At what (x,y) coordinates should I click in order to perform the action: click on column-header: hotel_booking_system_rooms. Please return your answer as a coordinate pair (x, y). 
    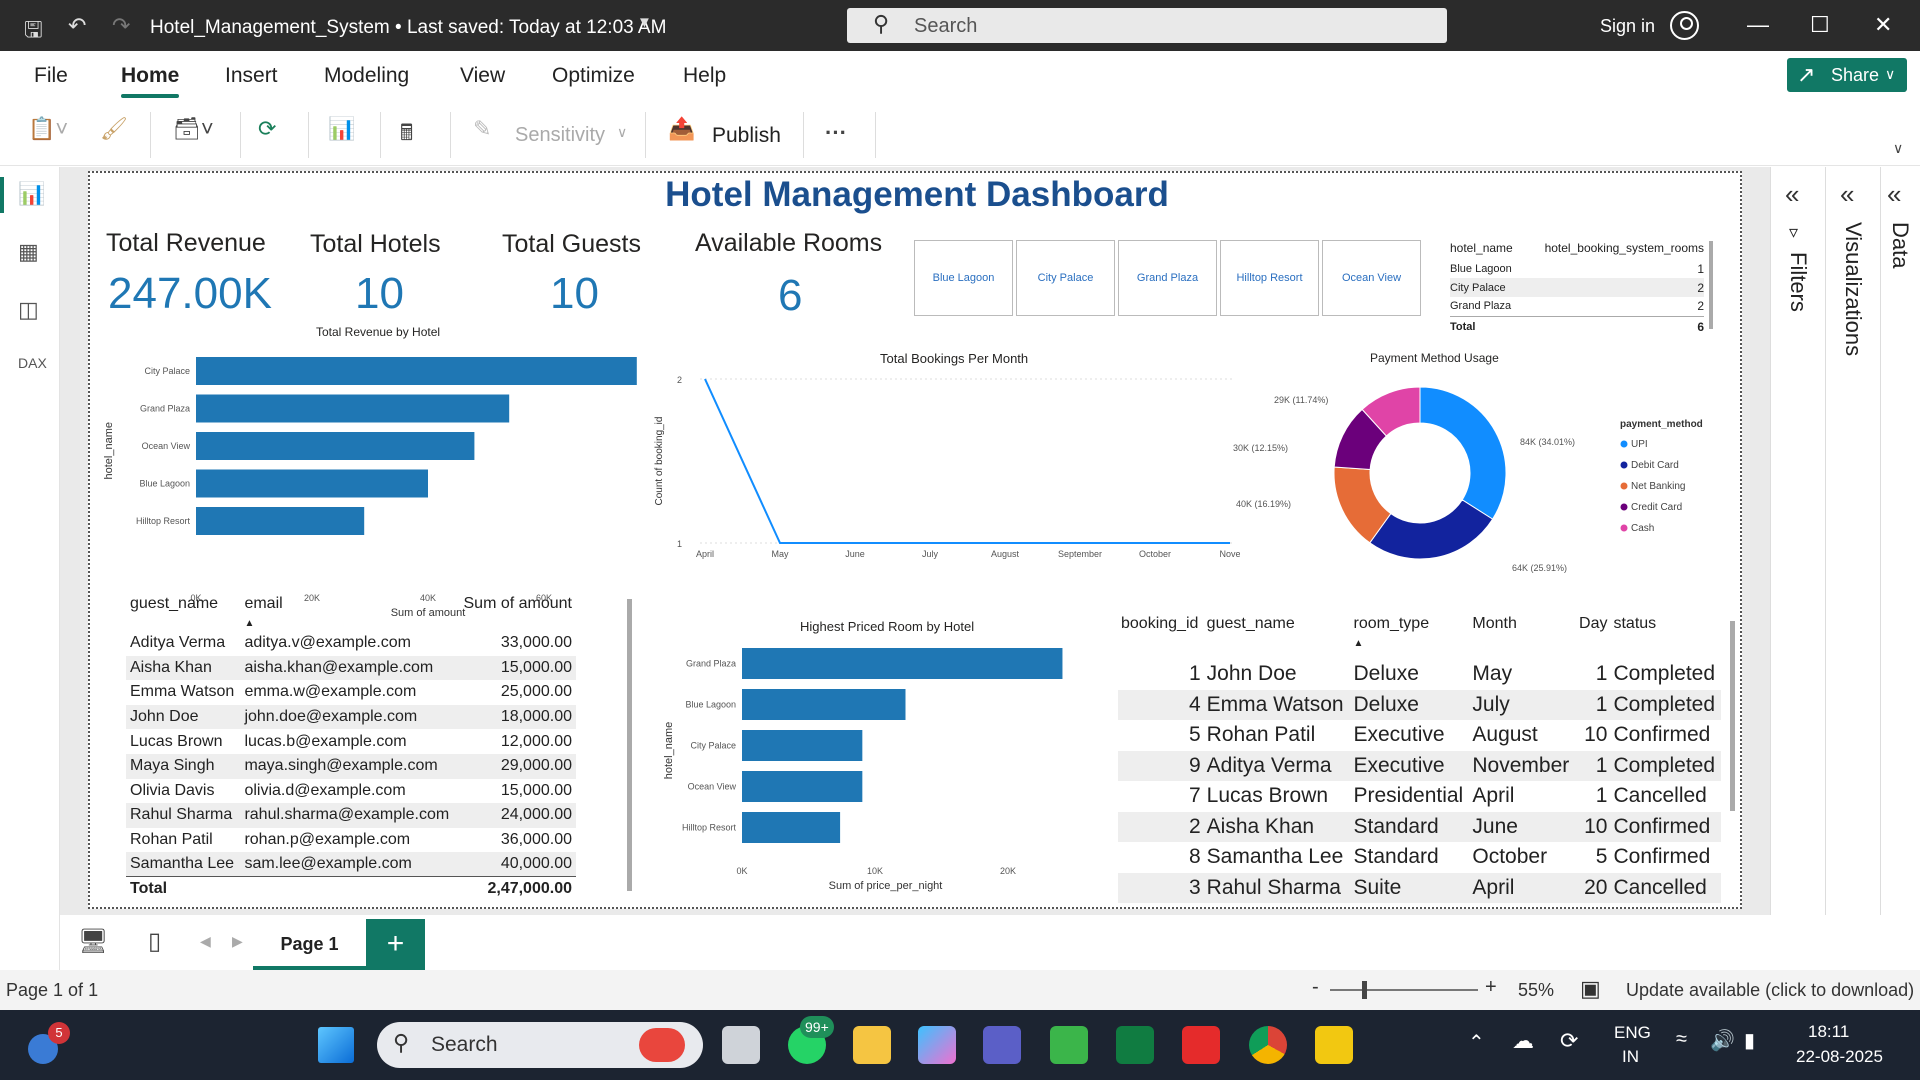
    Looking at the image, I should click on (1613, 248).